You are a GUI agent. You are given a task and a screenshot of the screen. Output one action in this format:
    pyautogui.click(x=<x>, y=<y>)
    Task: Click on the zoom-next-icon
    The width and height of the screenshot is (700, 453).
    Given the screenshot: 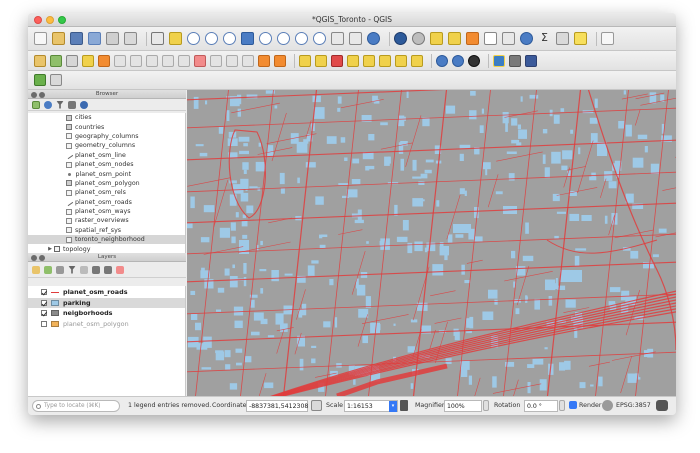 What is the action you would take?
    pyautogui.click(x=319, y=38)
    